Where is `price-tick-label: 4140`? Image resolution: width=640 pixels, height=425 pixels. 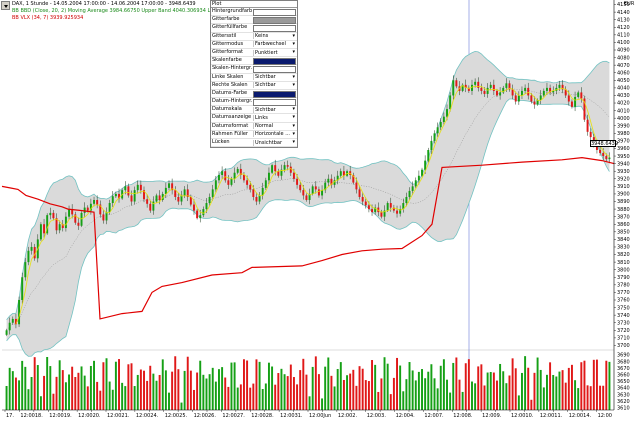 price-tick-label: 4140 is located at coordinates (623, 13).